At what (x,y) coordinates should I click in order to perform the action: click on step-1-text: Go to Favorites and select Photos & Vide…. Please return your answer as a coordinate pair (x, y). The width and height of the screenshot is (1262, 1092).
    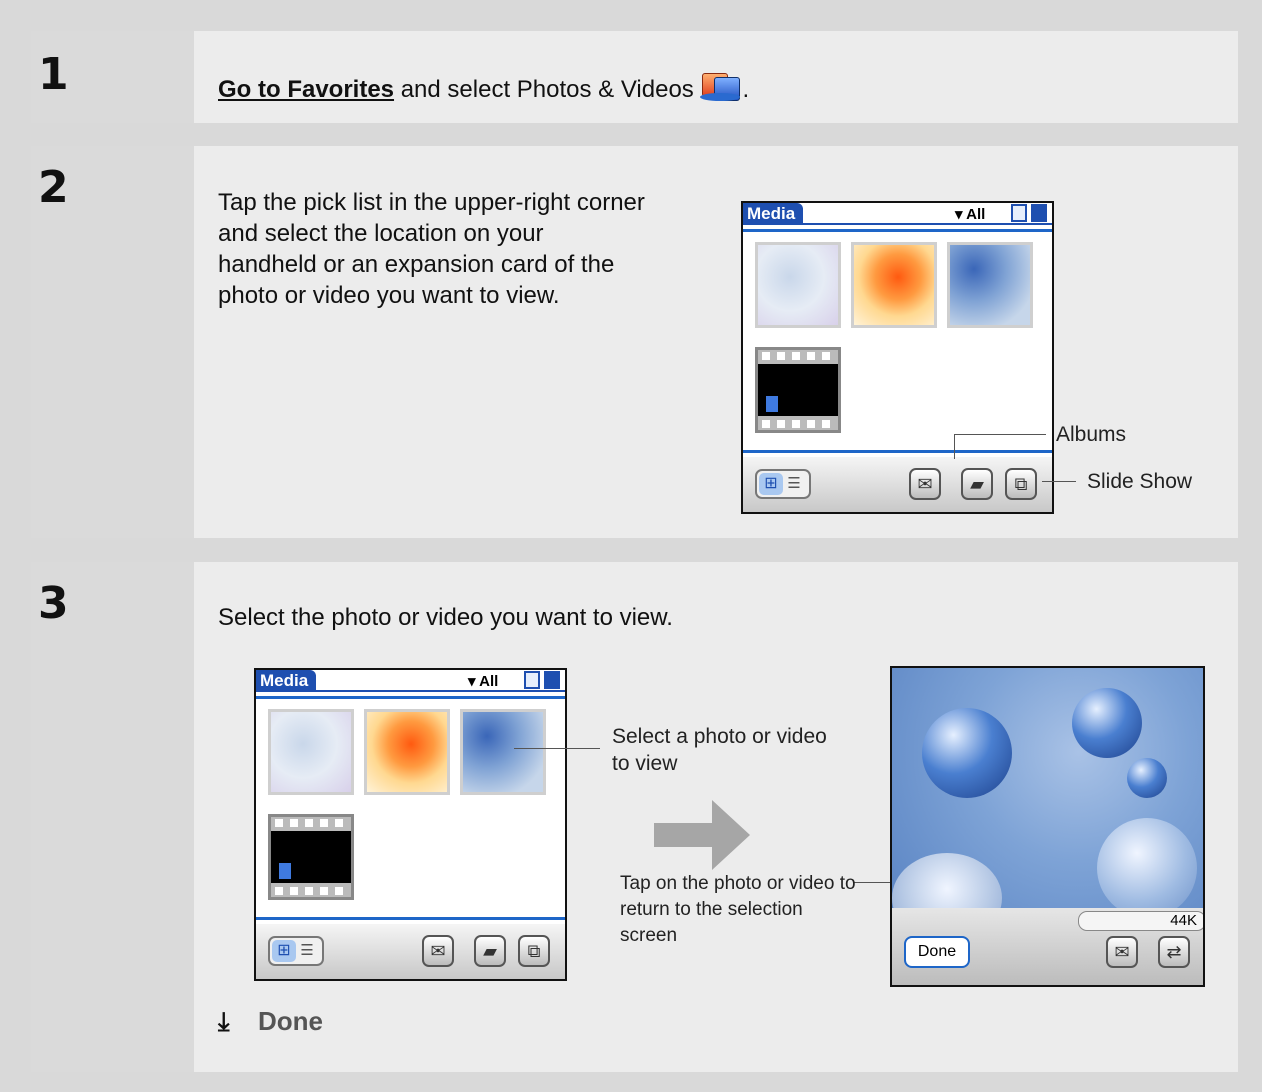
    Looking at the image, I should click on (483, 88).